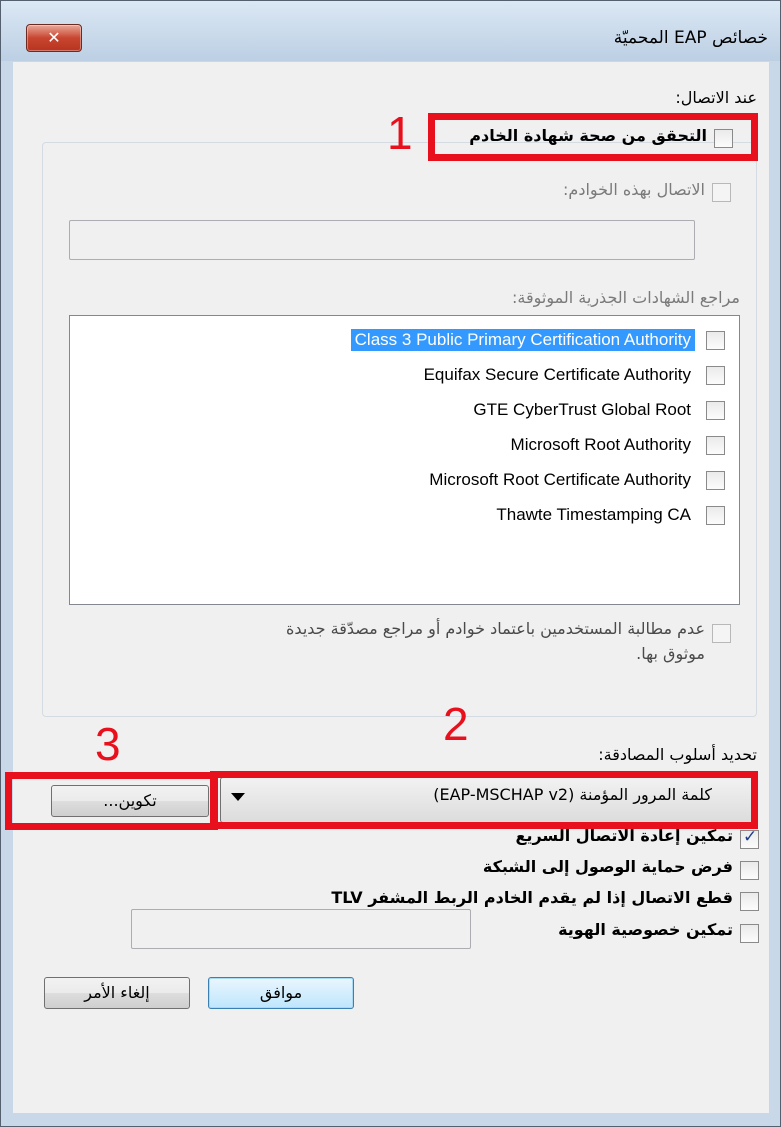 This screenshot has height=1127, width=781. What do you see at coordinates (749, 838) in the screenshot?
I see `fast-reconnect-checkbox` at bounding box center [749, 838].